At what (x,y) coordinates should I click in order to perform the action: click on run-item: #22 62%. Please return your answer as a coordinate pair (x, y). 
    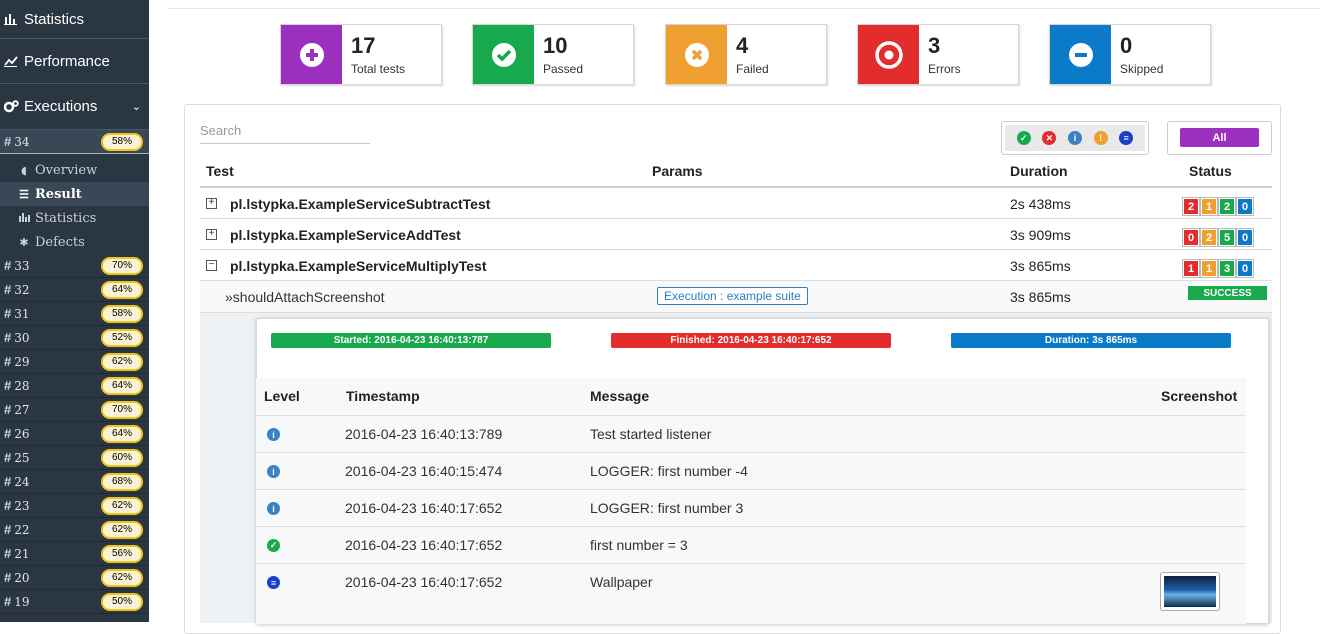
    Looking at the image, I should click on (74, 530).